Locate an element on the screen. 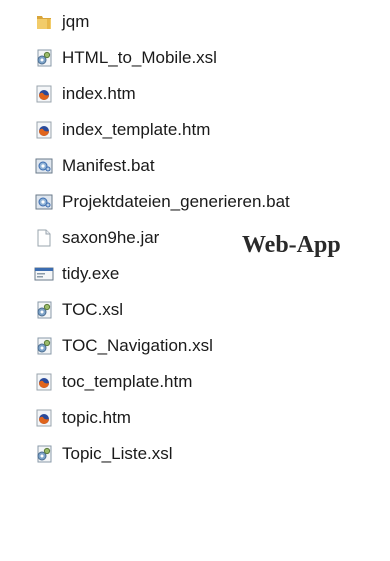 This screenshot has height=561, width=390. folder-icon is located at coordinates (44, 22).